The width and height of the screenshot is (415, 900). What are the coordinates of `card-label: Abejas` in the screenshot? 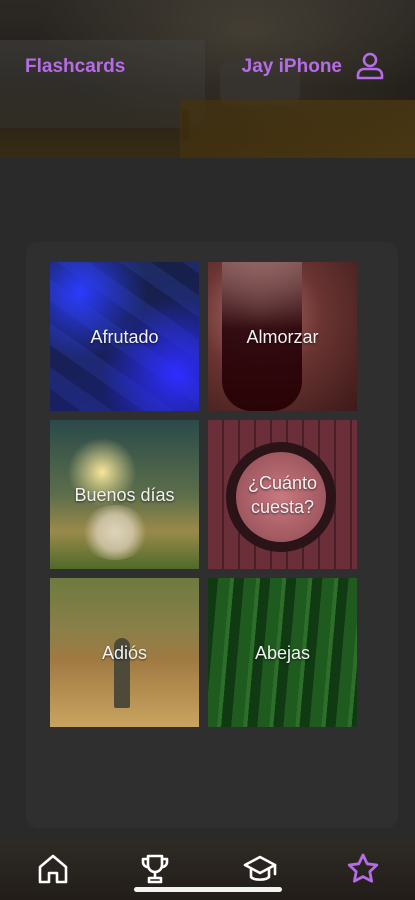 It's located at (282, 652).